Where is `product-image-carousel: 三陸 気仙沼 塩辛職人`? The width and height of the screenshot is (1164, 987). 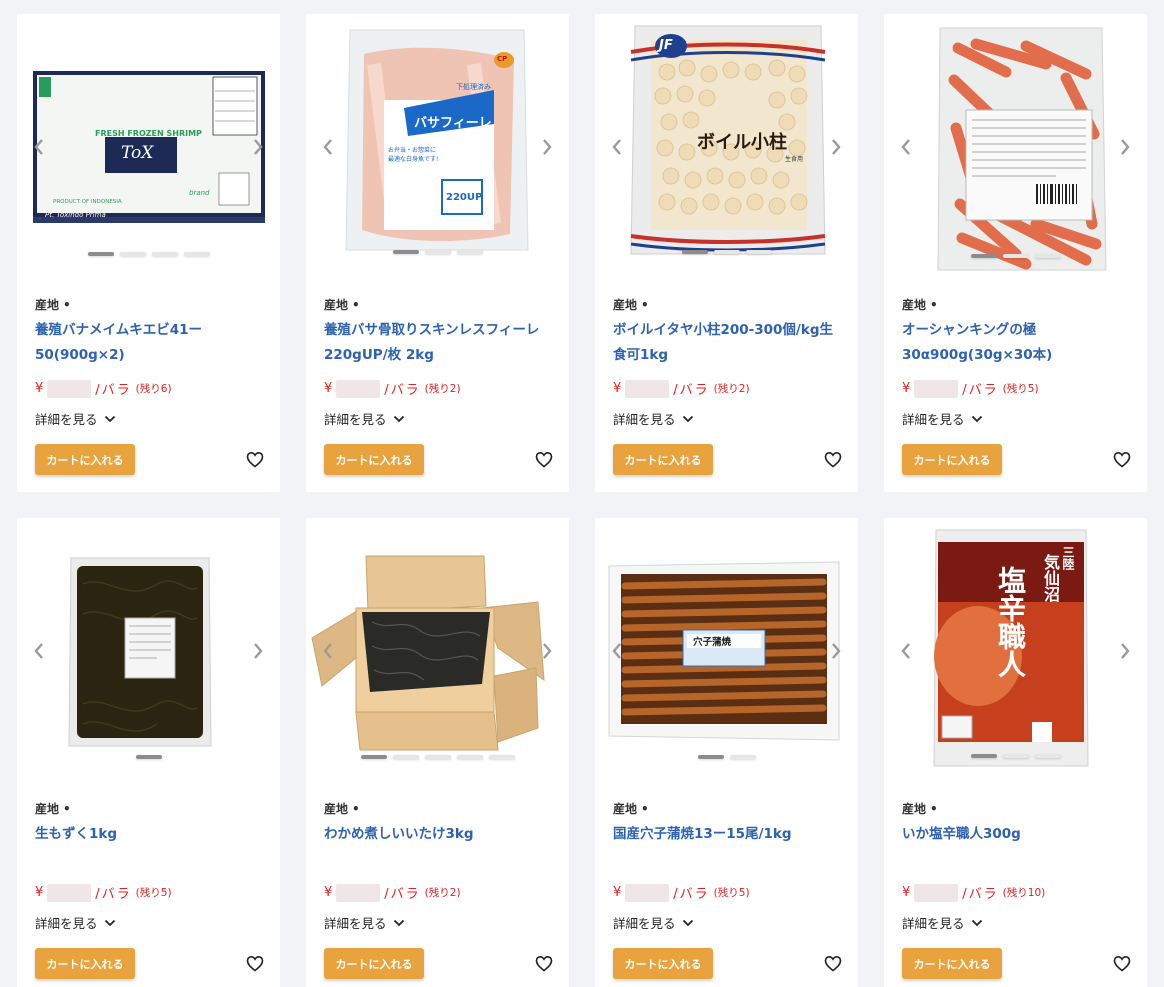
product-image-carousel: 三陸 気仙沼 塩辛職人 is located at coordinates (1015, 649).